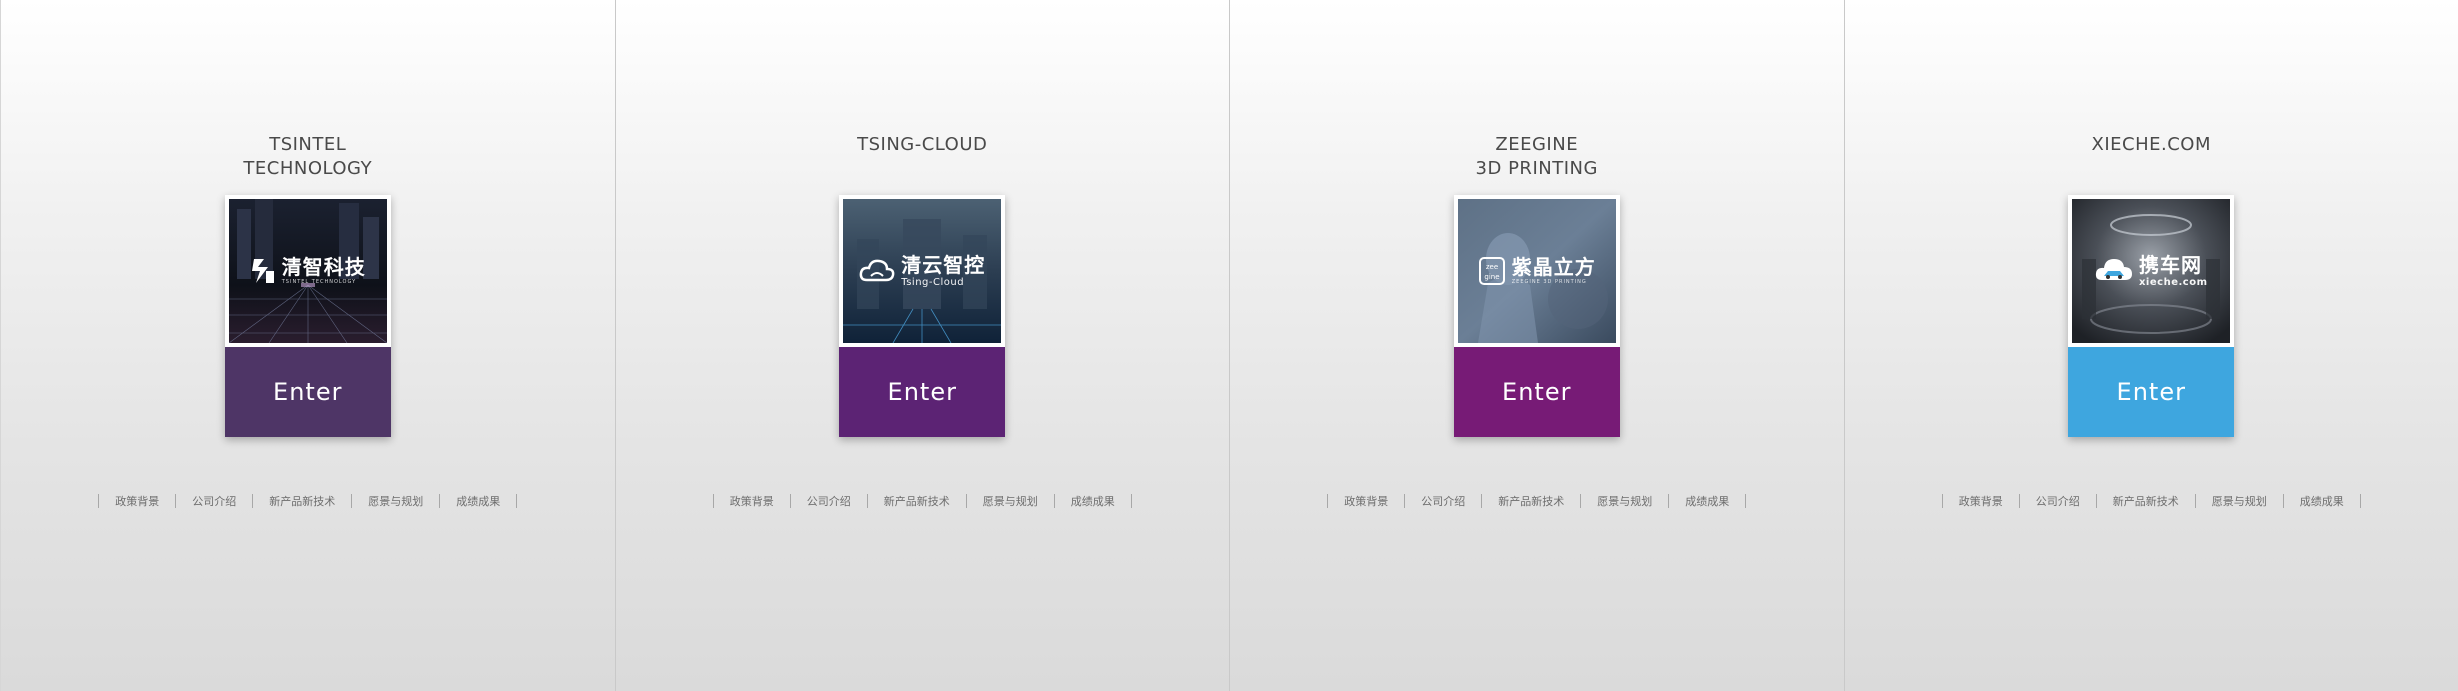 The width and height of the screenshot is (2458, 691). Describe the element at coordinates (319, 282) in the screenshot. I see `logo-english-text: TSINTEL TECHNOLOGY` at that location.